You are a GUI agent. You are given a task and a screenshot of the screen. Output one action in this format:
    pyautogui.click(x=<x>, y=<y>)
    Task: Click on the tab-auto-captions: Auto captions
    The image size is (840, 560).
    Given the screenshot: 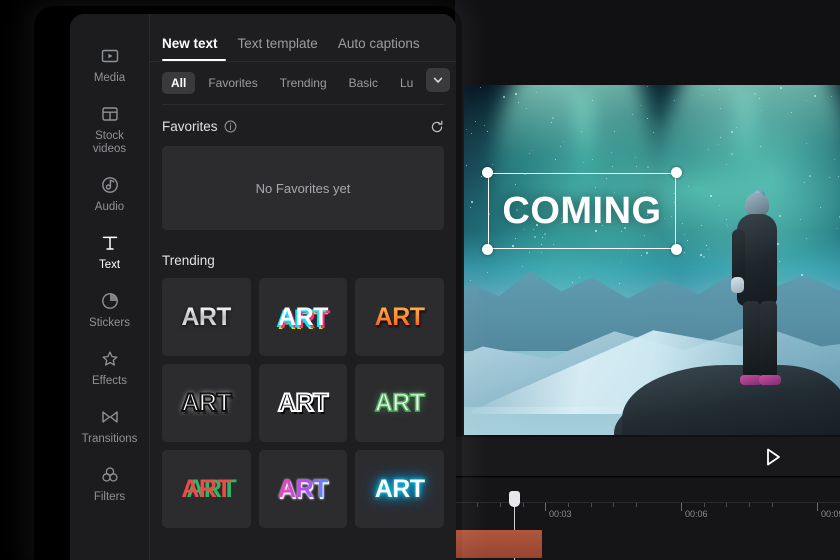 What is the action you would take?
    pyautogui.click(x=379, y=48)
    